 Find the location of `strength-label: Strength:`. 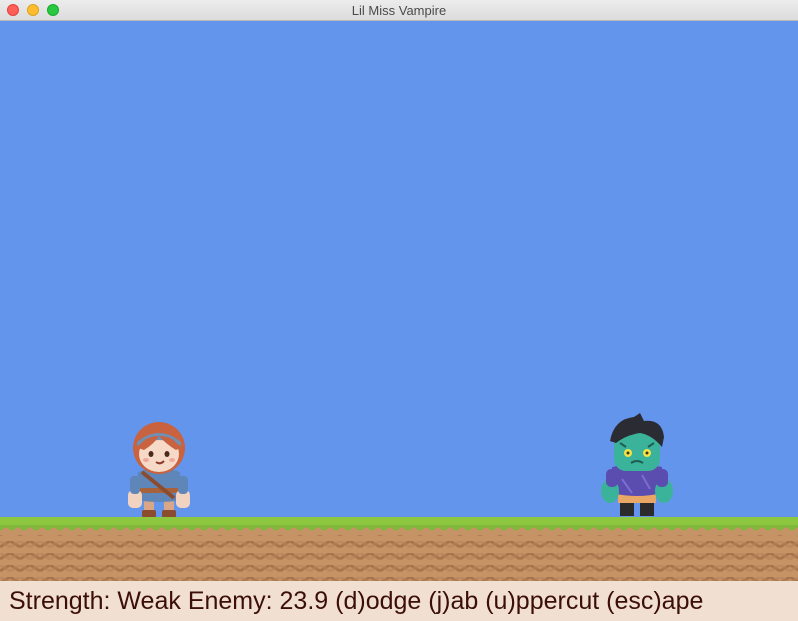

strength-label: Strength: is located at coordinates (60, 601).